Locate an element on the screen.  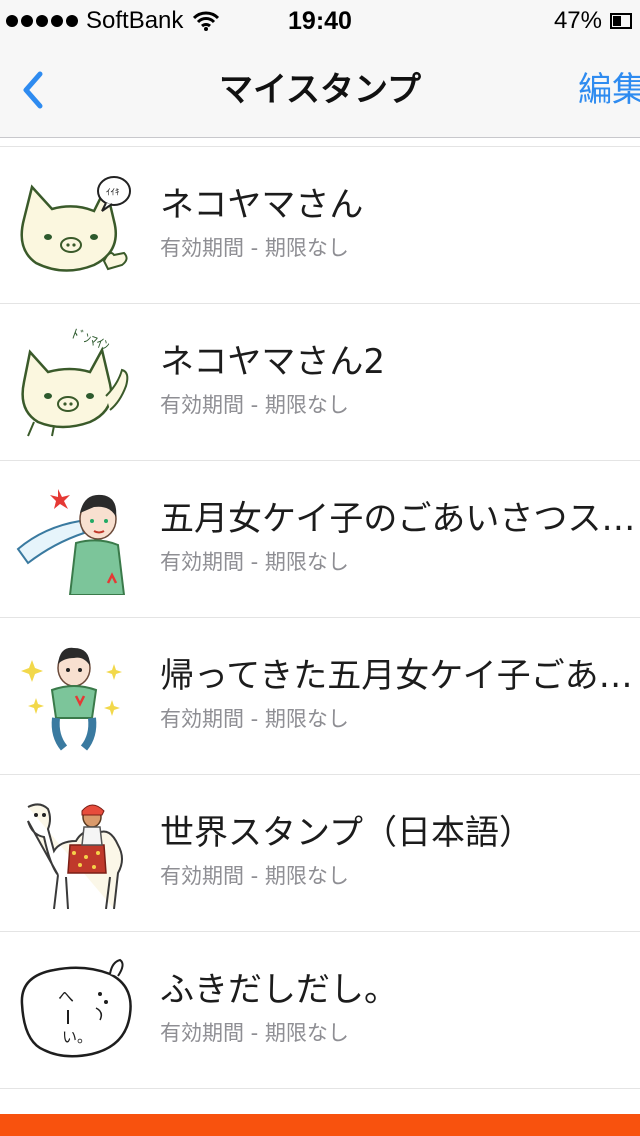
status-bar: SoftBank 19:40 47% is located at coordinates (320, 21).